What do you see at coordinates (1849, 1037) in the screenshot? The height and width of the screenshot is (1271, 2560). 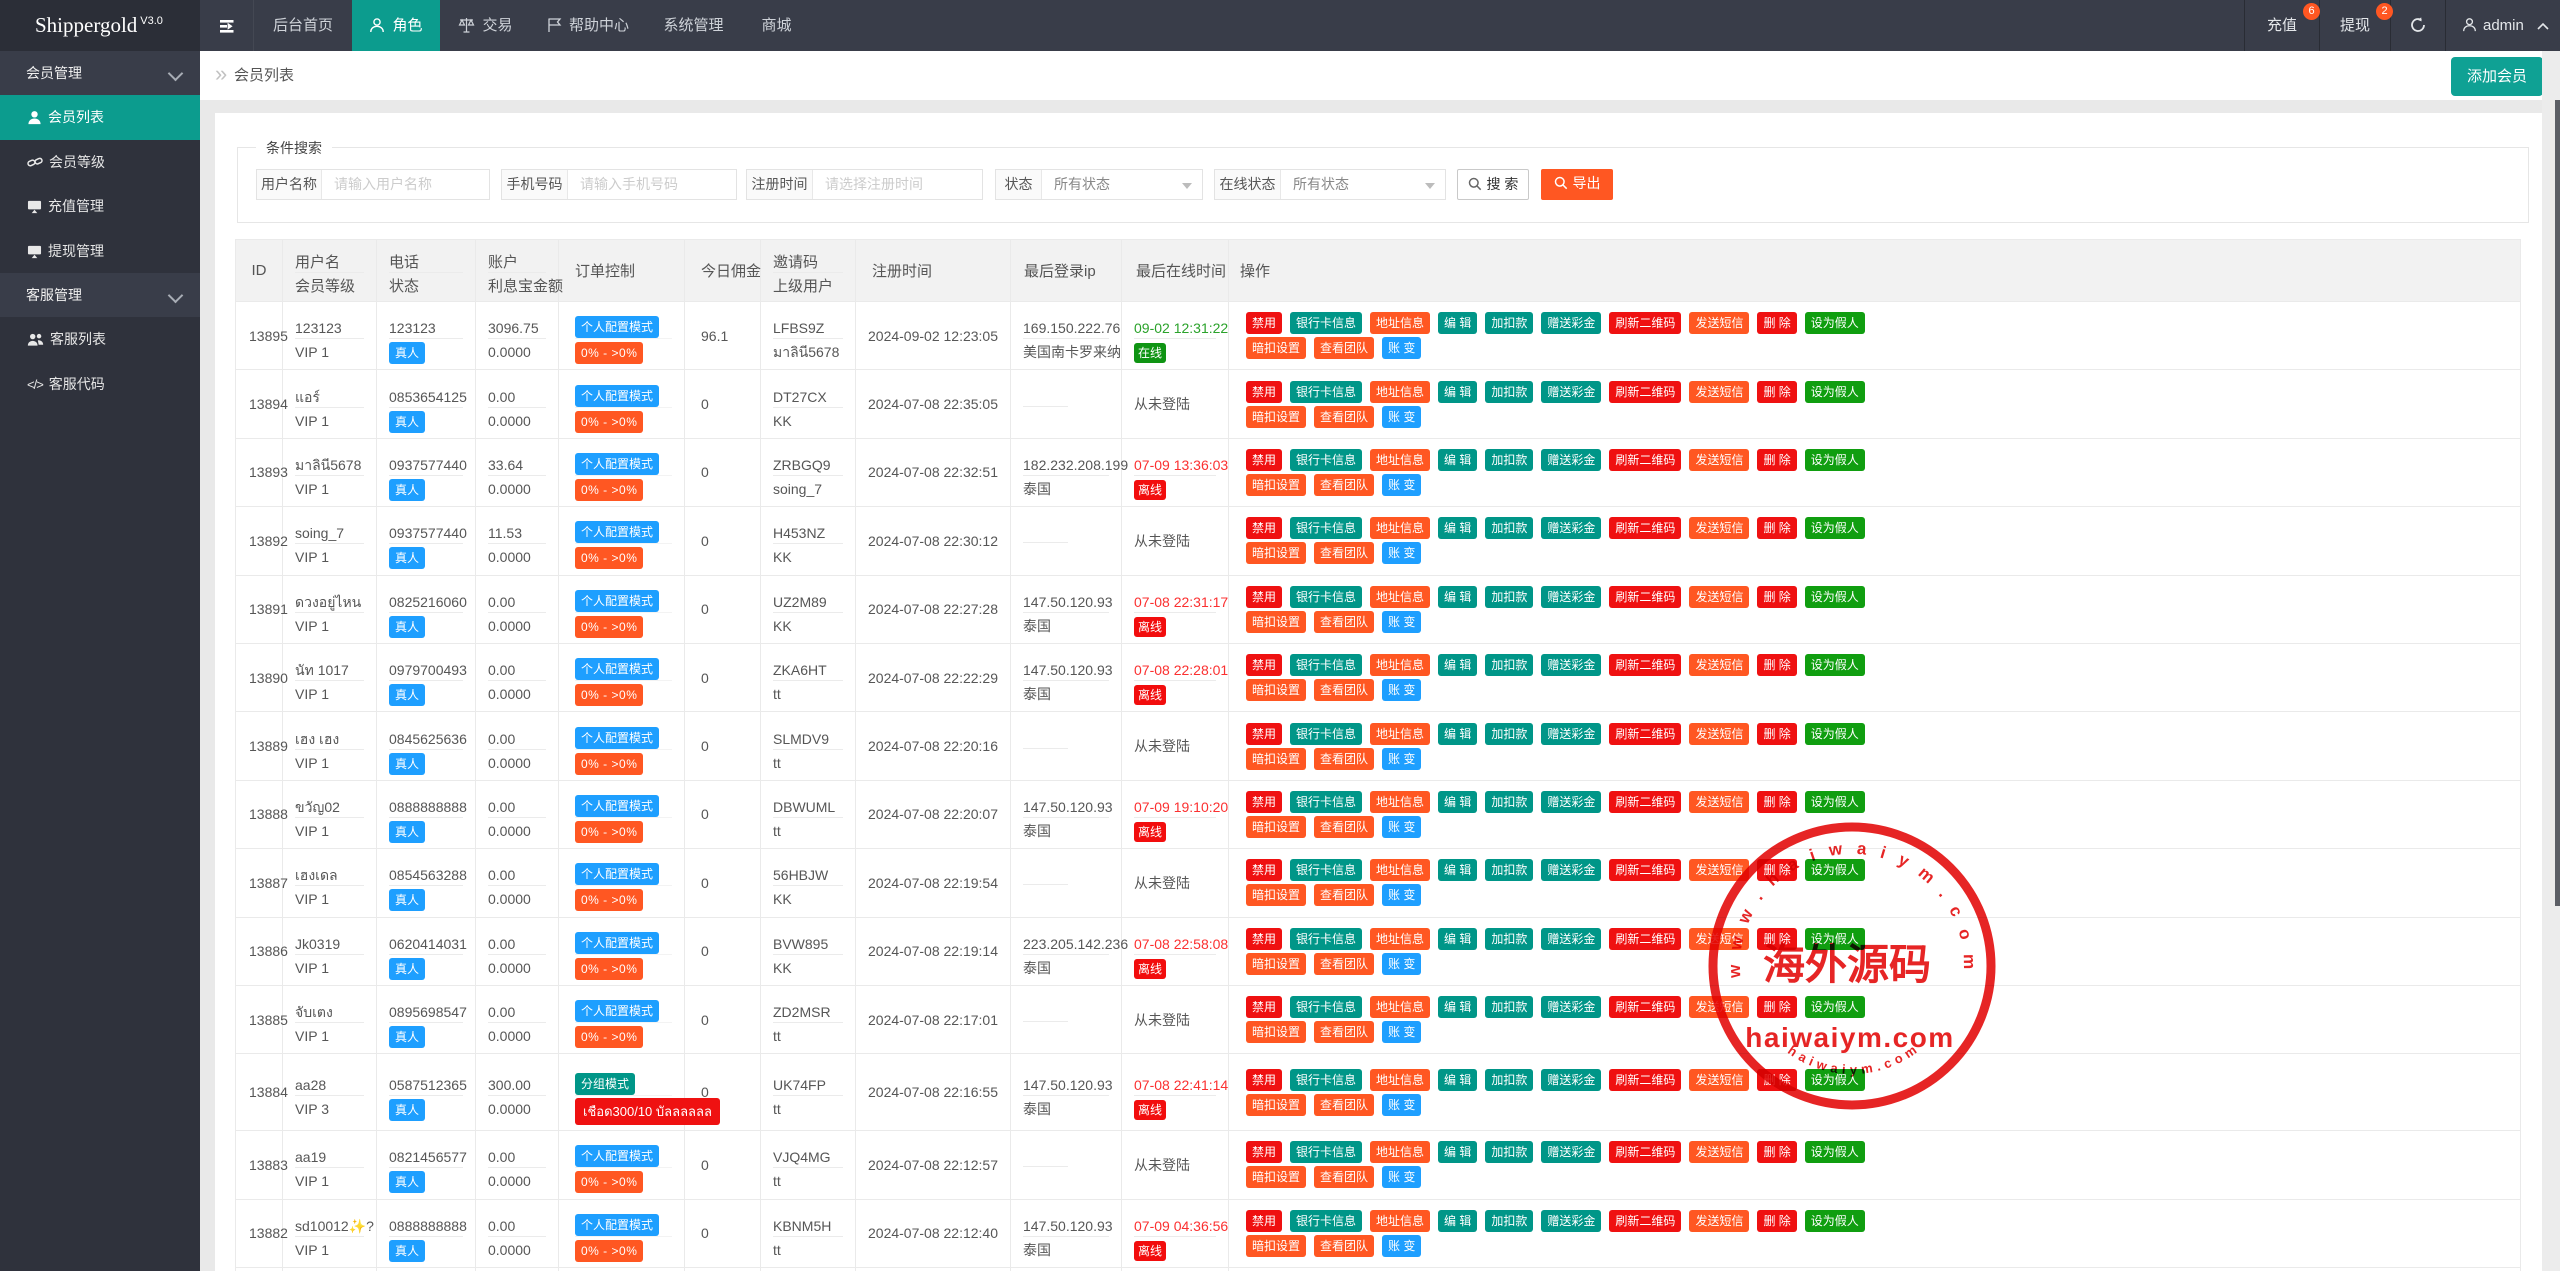 I see `svg-text: haiwaiym.com` at bounding box center [1849, 1037].